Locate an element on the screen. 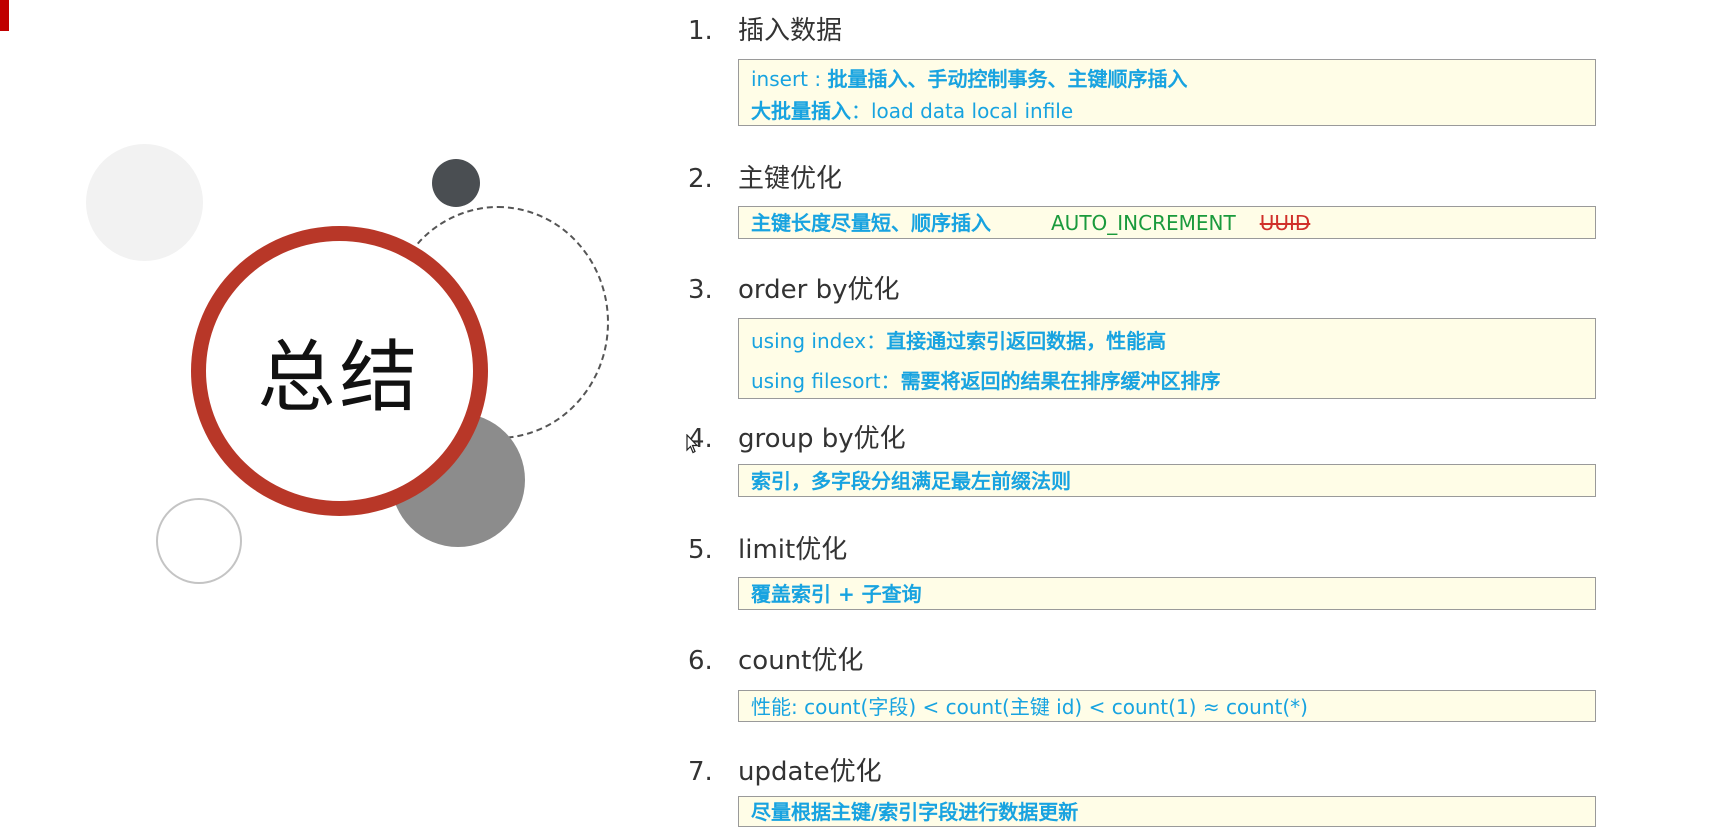  section-box: 索引，多字段分组满足最左前缀法则 is located at coordinates (1167, 480).